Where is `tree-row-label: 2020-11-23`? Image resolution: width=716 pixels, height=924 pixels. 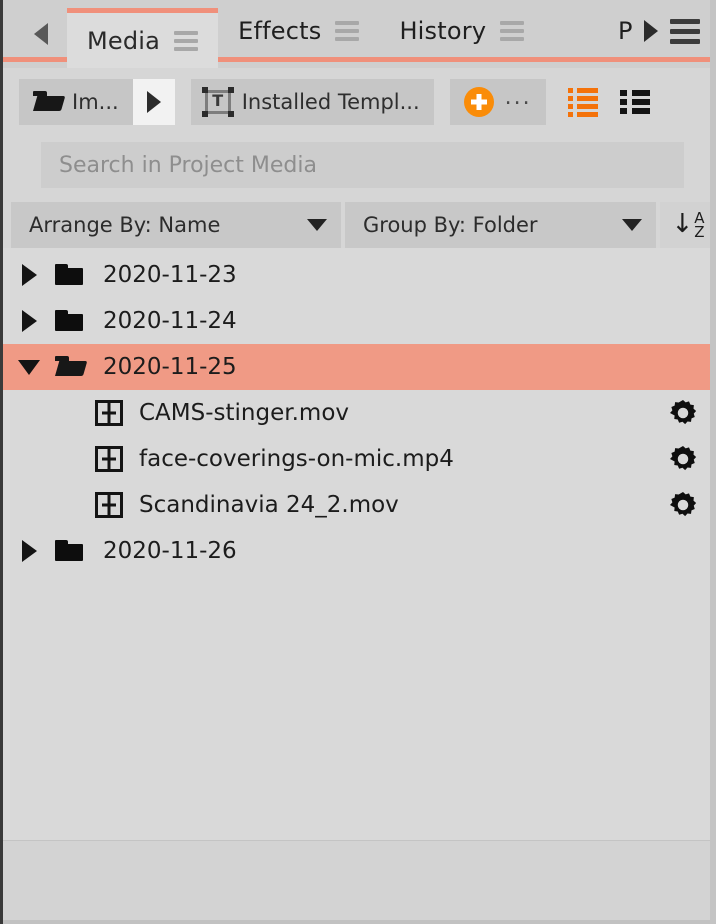
tree-row-label: 2020-11-23 is located at coordinates (170, 275).